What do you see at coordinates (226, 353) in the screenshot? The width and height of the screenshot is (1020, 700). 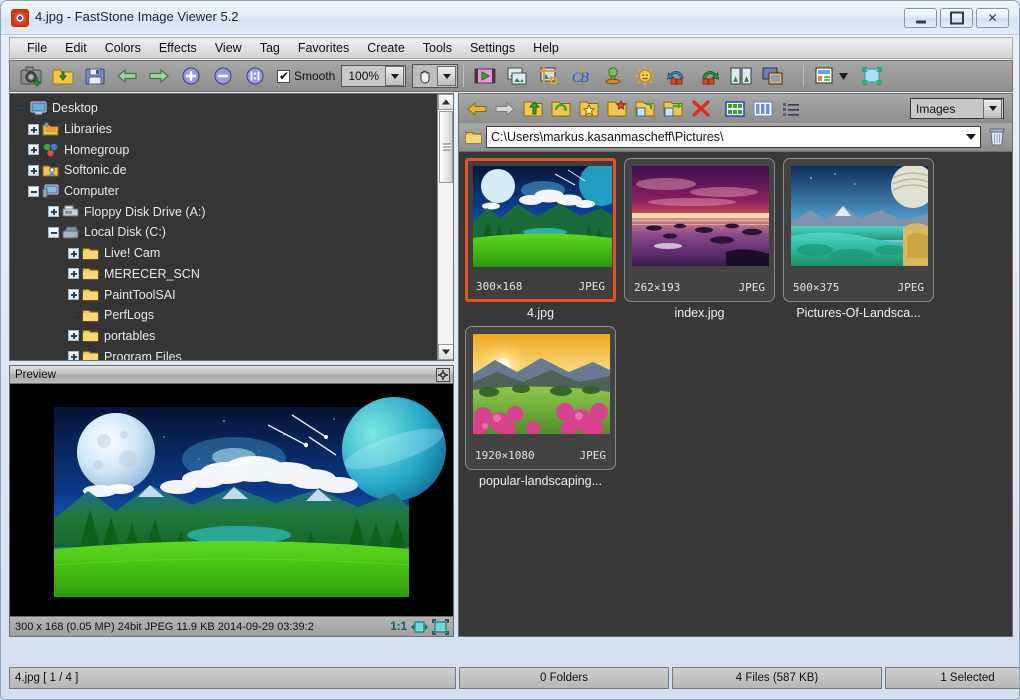 I see `tree-item-program-files: Program Files` at bounding box center [226, 353].